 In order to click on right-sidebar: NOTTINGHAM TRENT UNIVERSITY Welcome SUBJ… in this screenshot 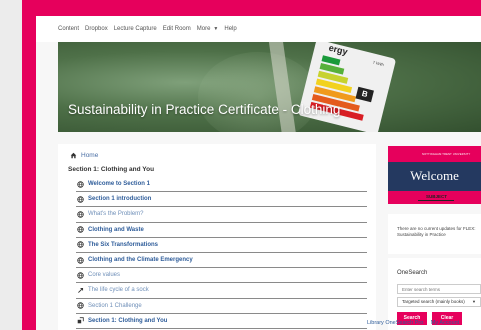, I will do `click(434, 237)`.